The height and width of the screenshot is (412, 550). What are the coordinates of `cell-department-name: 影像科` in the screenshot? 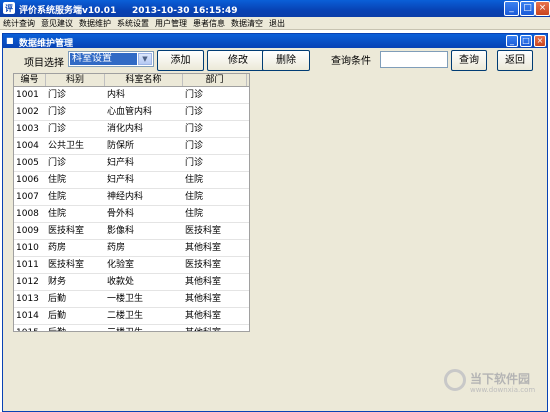 It's located at (121, 231).